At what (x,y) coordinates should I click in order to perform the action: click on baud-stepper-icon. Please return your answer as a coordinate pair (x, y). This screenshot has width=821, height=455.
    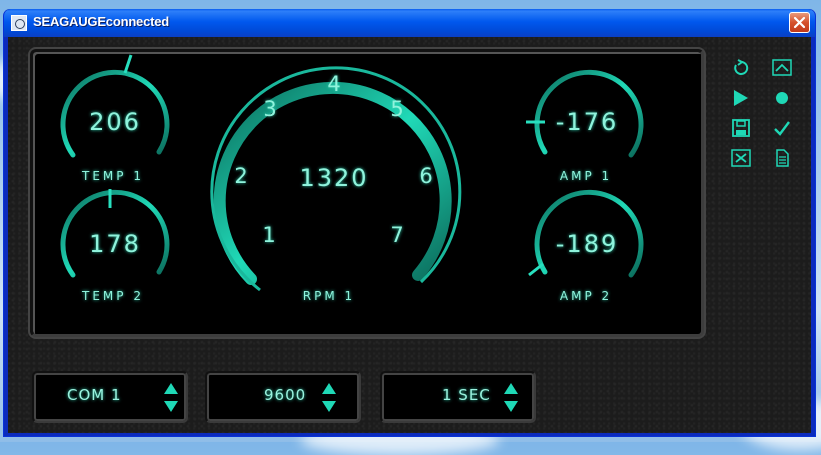
    Looking at the image, I should click on (329, 398).